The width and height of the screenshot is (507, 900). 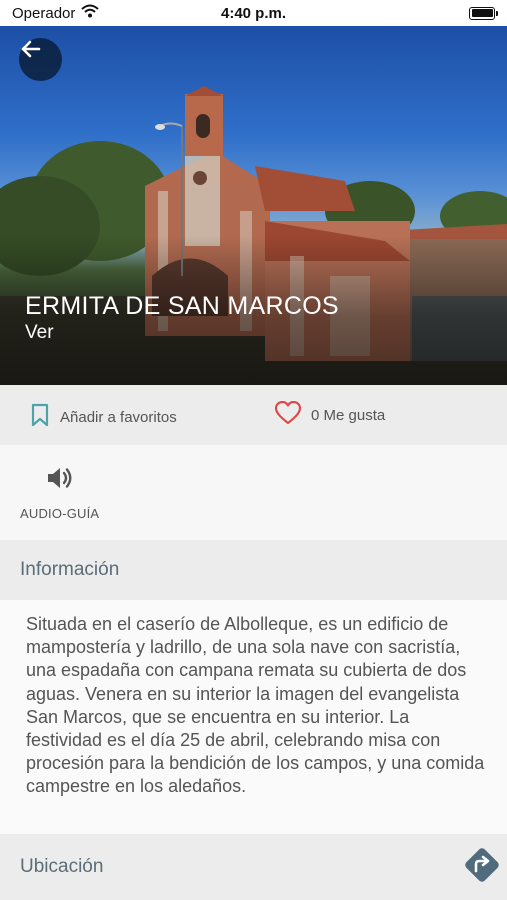 What do you see at coordinates (60, 480) in the screenshot?
I see `speaker-icon` at bounding box center [60, 480].